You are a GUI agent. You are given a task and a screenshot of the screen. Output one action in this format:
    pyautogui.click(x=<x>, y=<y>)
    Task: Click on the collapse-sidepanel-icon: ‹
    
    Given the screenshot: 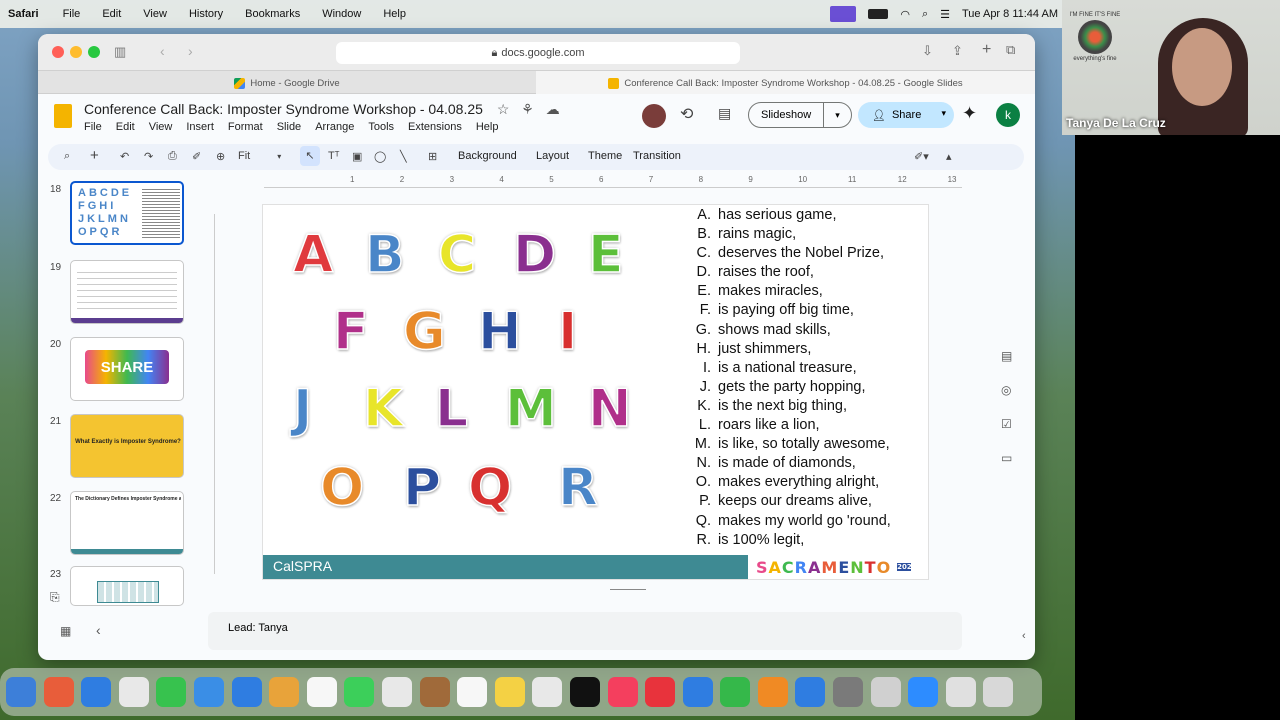 What is the action you would take?
    pyautogui.click(x=1024, y=636)
    